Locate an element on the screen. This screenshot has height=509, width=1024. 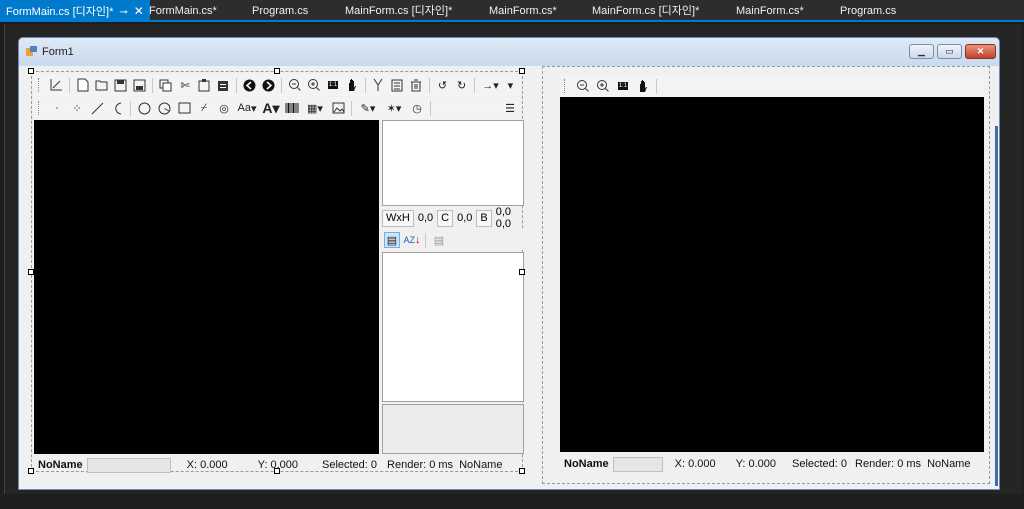
rect-icon is located at coordinates (184, 108).